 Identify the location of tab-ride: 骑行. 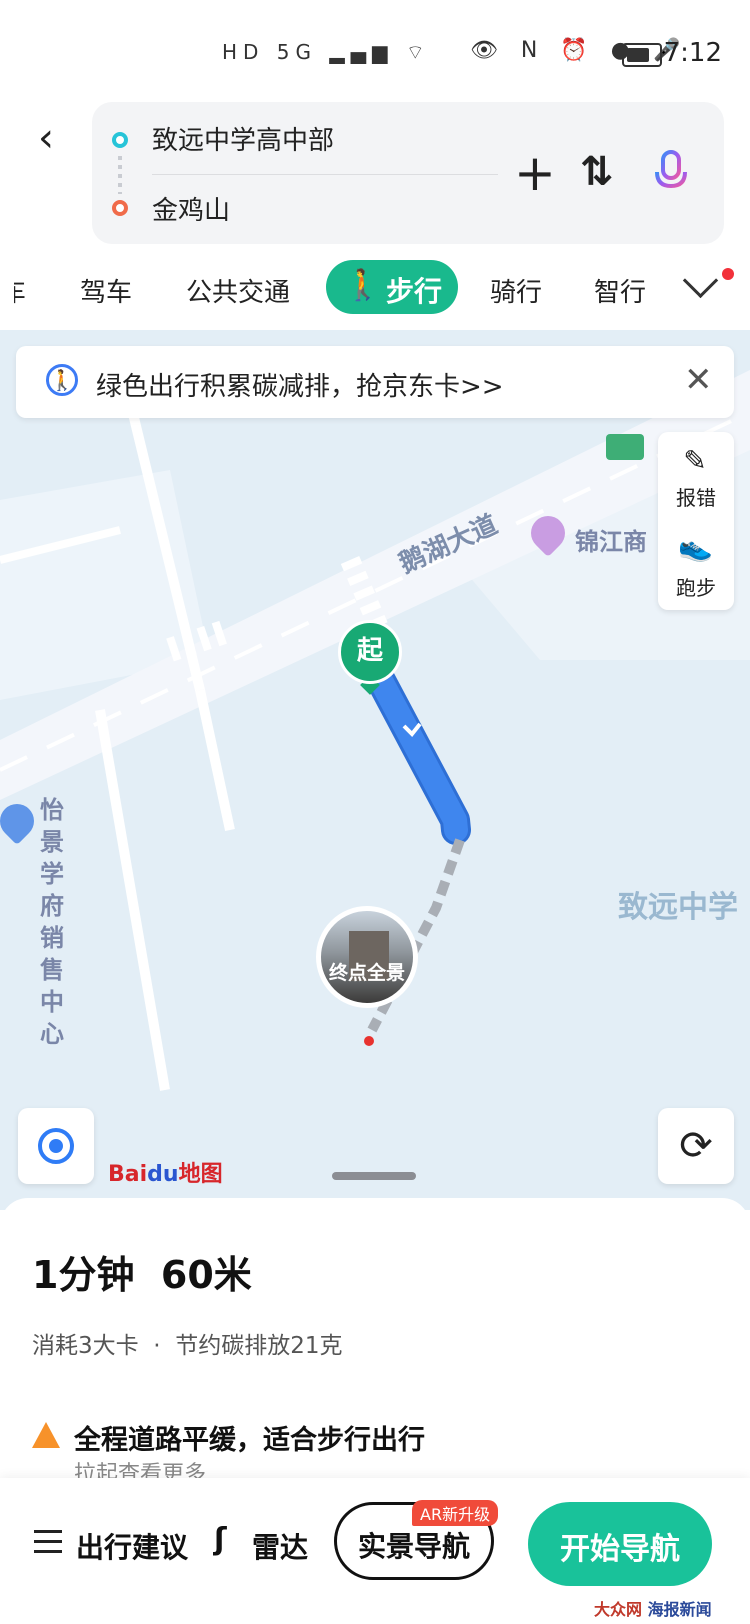
(516, 290).